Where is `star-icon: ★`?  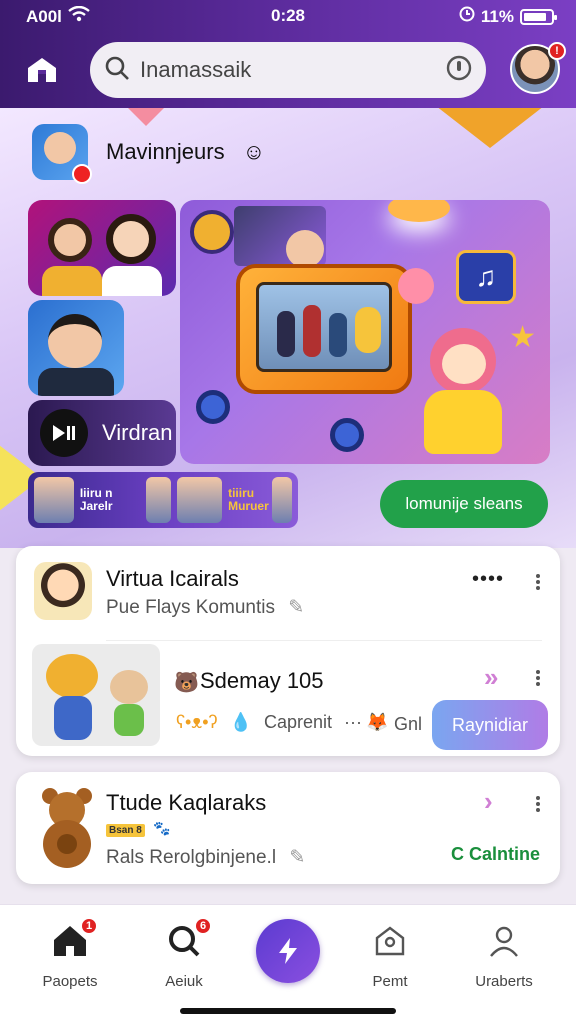 star-icon: ★ is located at coordinates (522, 337).